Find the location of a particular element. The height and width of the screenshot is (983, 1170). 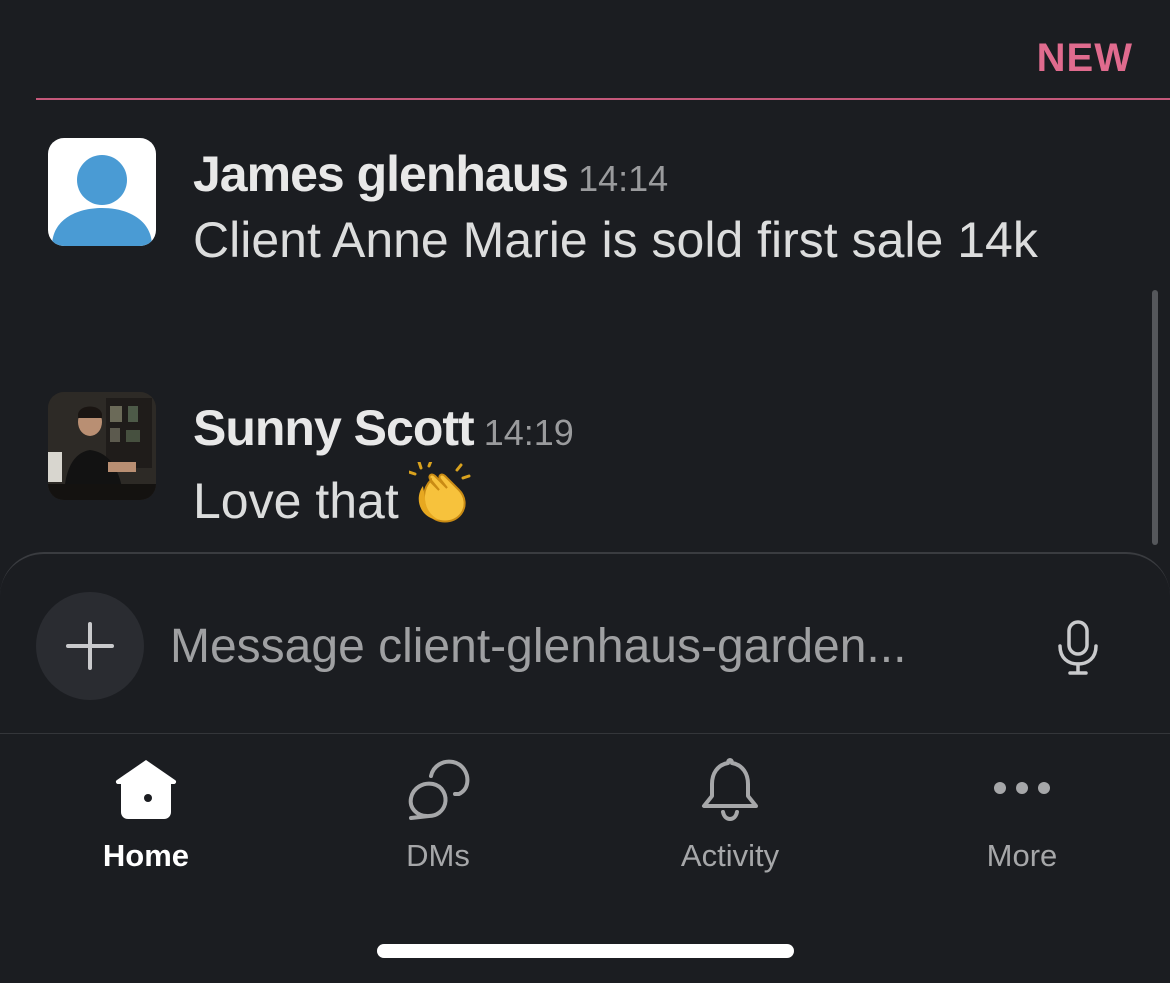

tab-dms: DMs is located at coordinates (438, 814).